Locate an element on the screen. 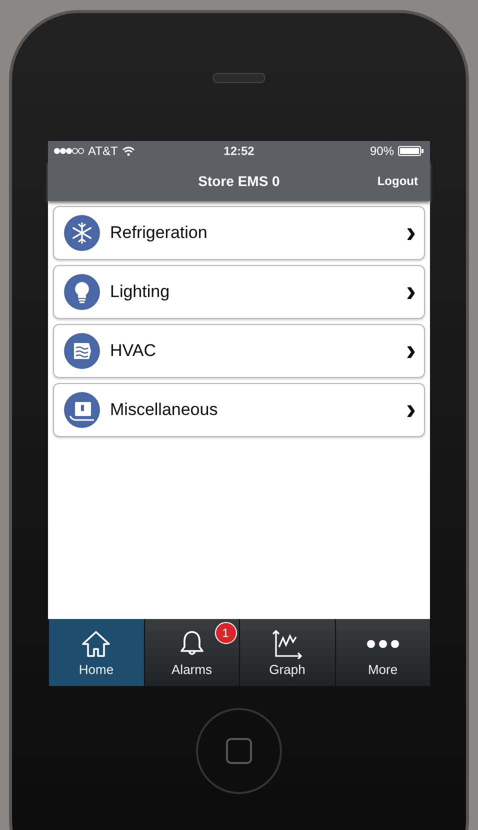  wifi-icon is located at coordinates (128, 151).